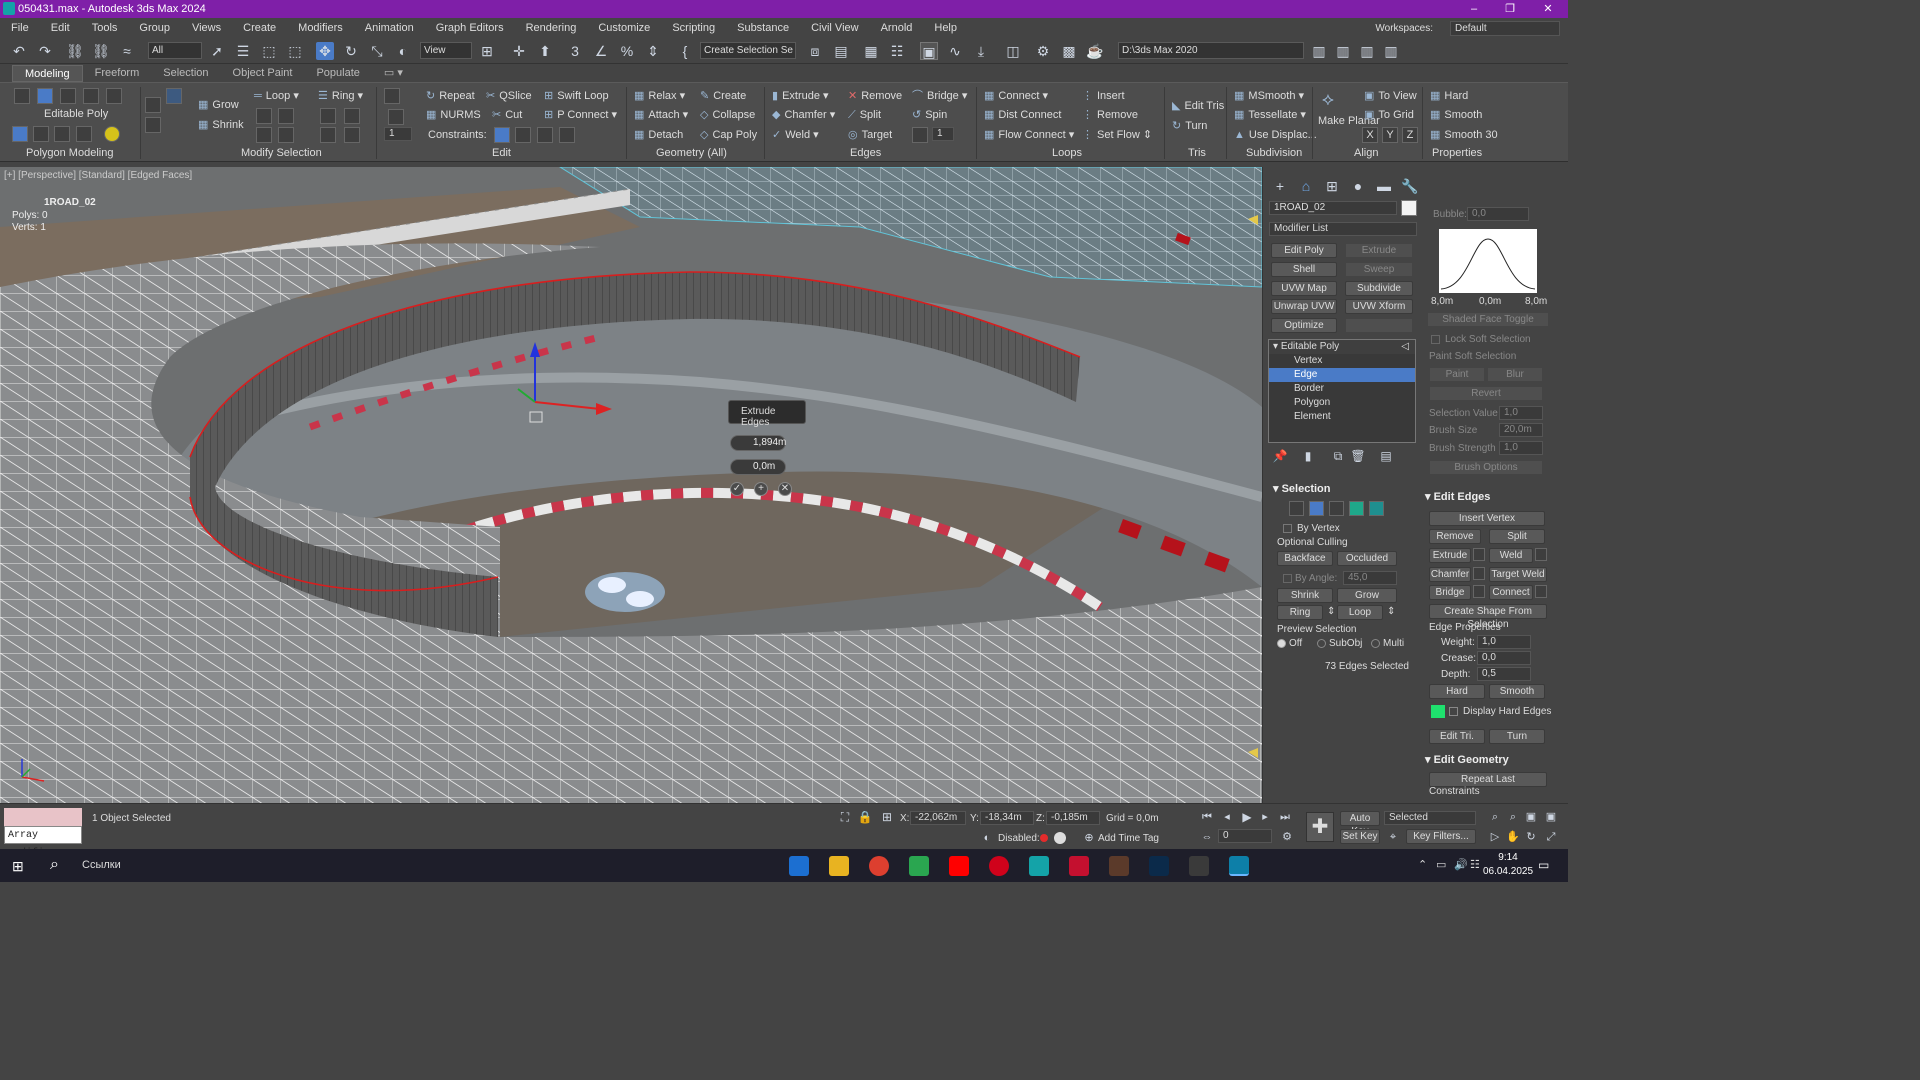 The image size is (1920, 1080). What do you see at coordinates (551, 28) in the screenshot?
I see `menu-rendering: Rendering` at bounding box center [551, 28].